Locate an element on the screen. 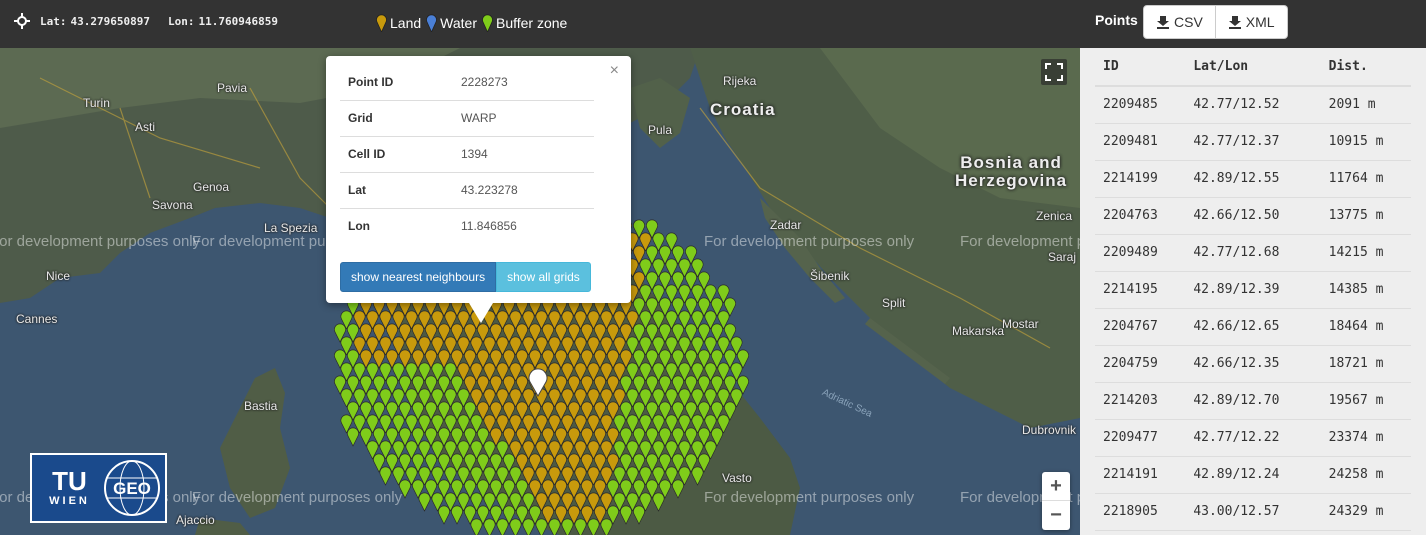 The width and height of the screenshot is (1426, 535). cell-latlon: 42.77/12.37 is located at coordinates (1253, 142).